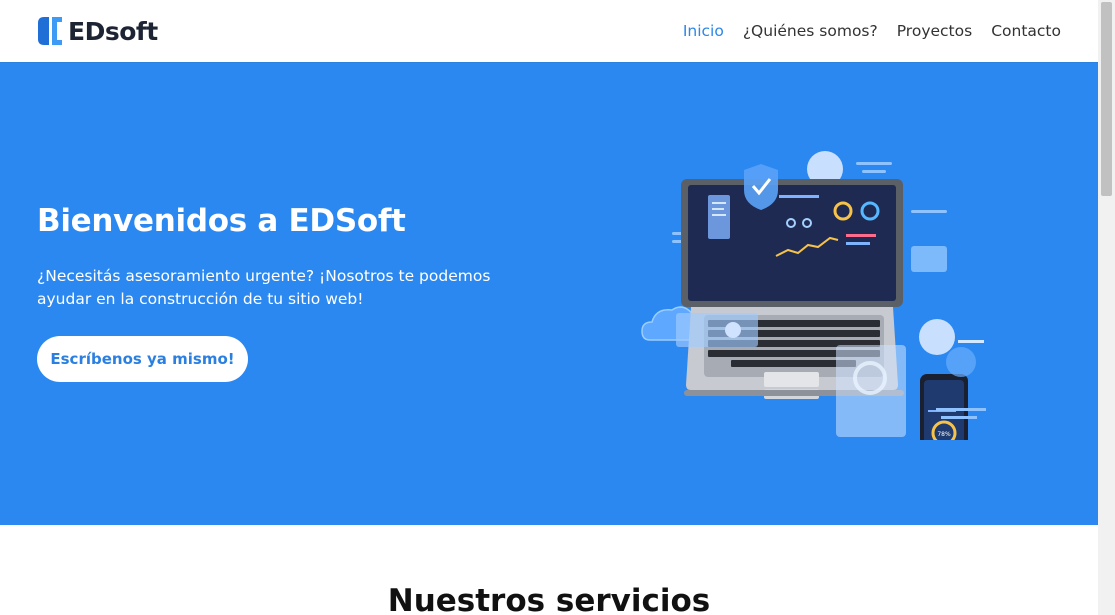  What do you see at coordinates (113, 31) in the screenshot?
I see `logo-text: EDsoft` at bounding box center [113, 31].